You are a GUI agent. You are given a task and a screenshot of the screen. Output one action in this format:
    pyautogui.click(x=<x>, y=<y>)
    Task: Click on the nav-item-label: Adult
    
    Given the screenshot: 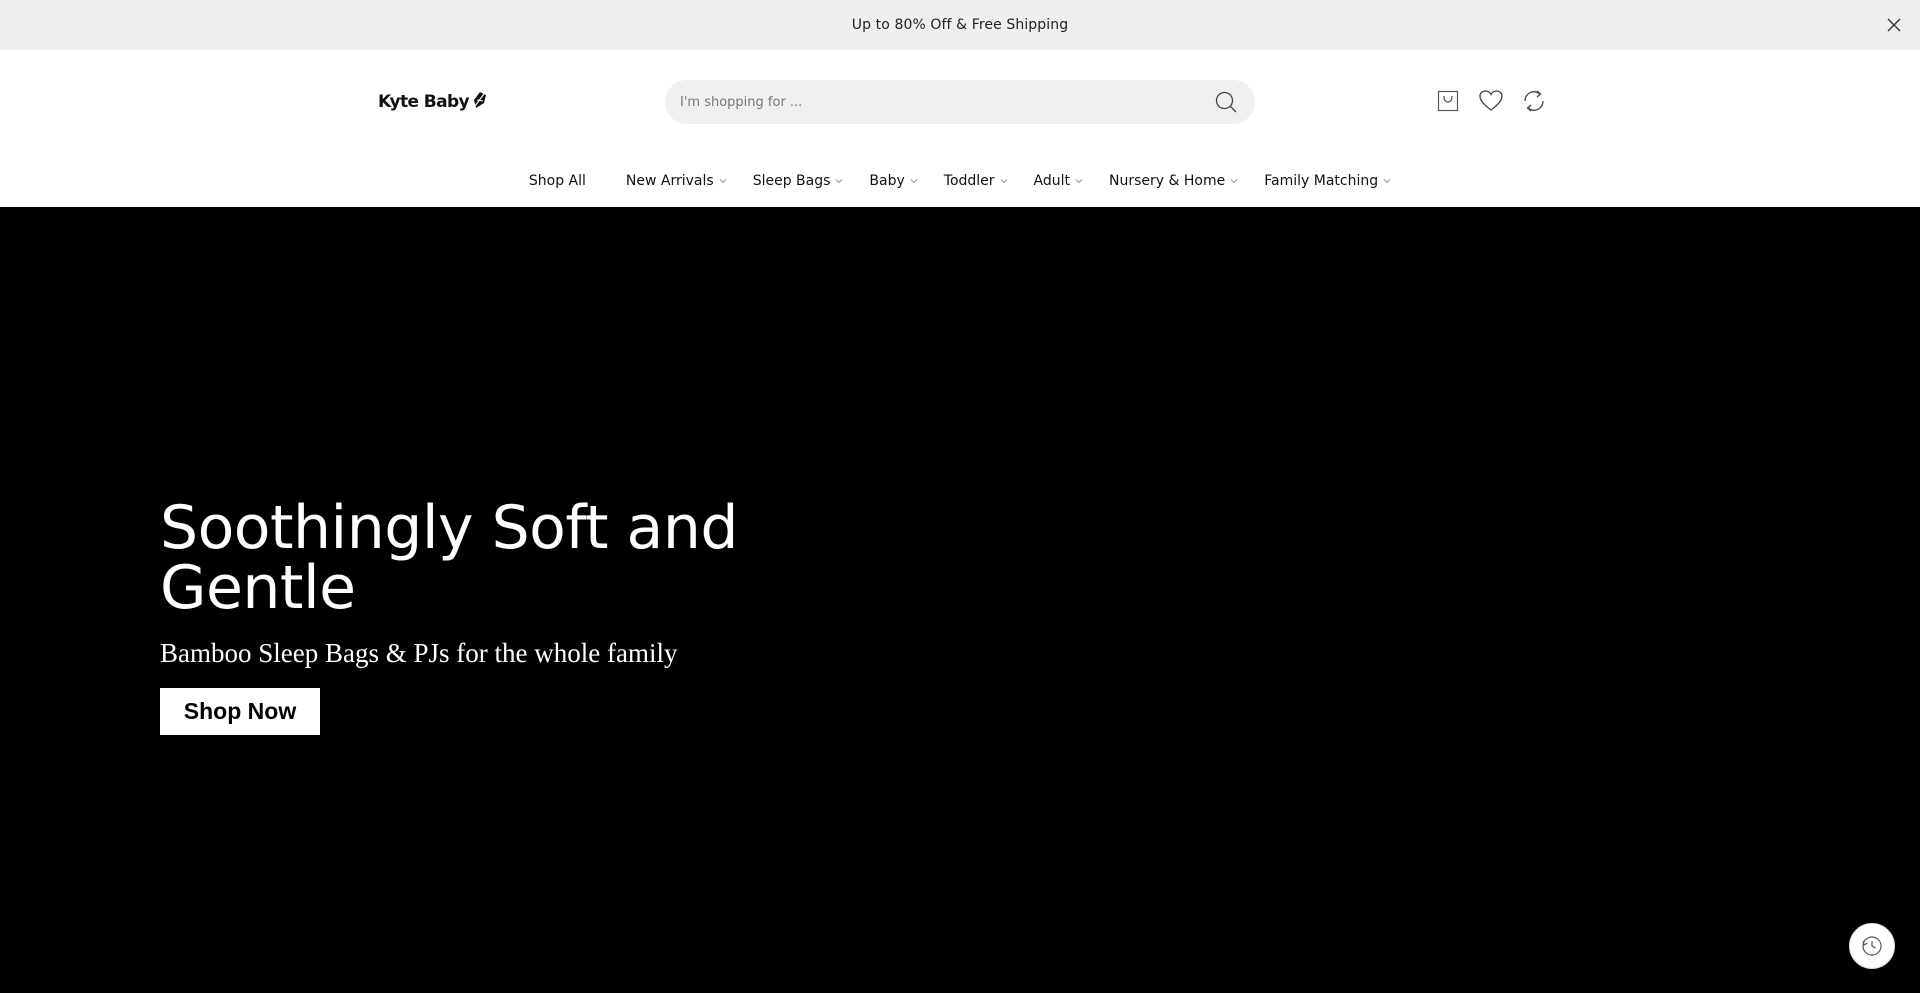 What is the action you would take?
    pyautogui.click(x=1052, y=181)
    